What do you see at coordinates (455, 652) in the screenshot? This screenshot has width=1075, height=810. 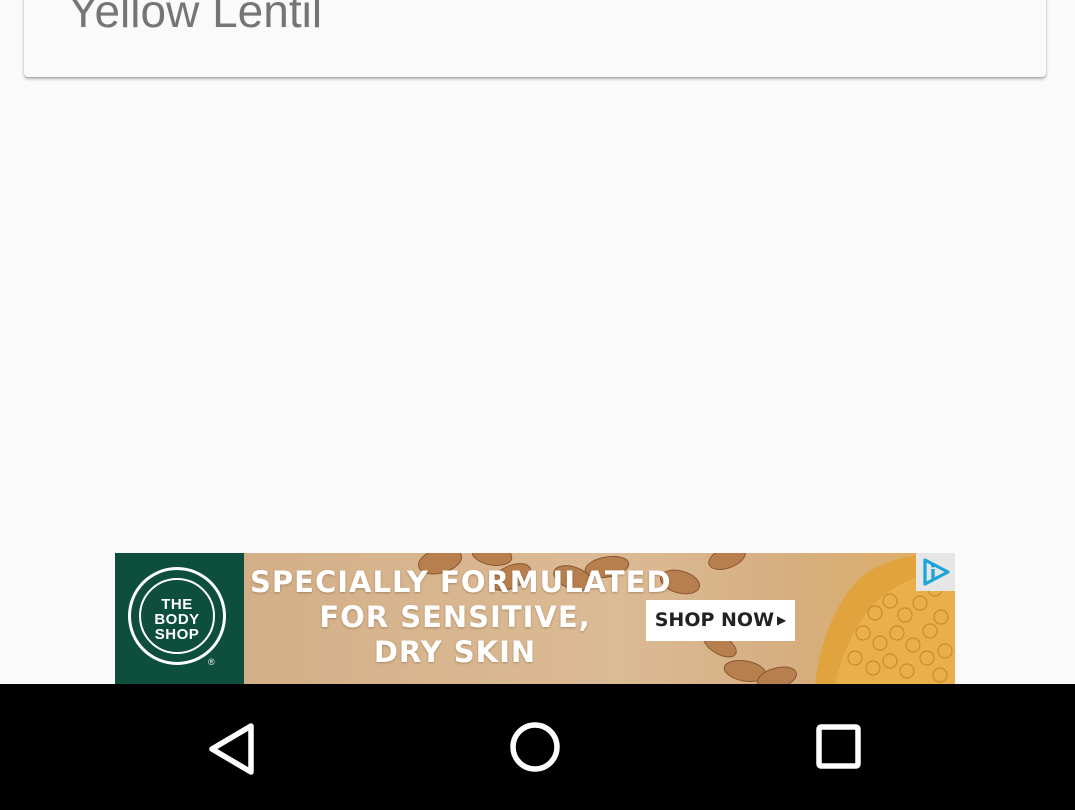 I see `ad-headline-line: DRY SKIN` at bounding box center [455, 652].